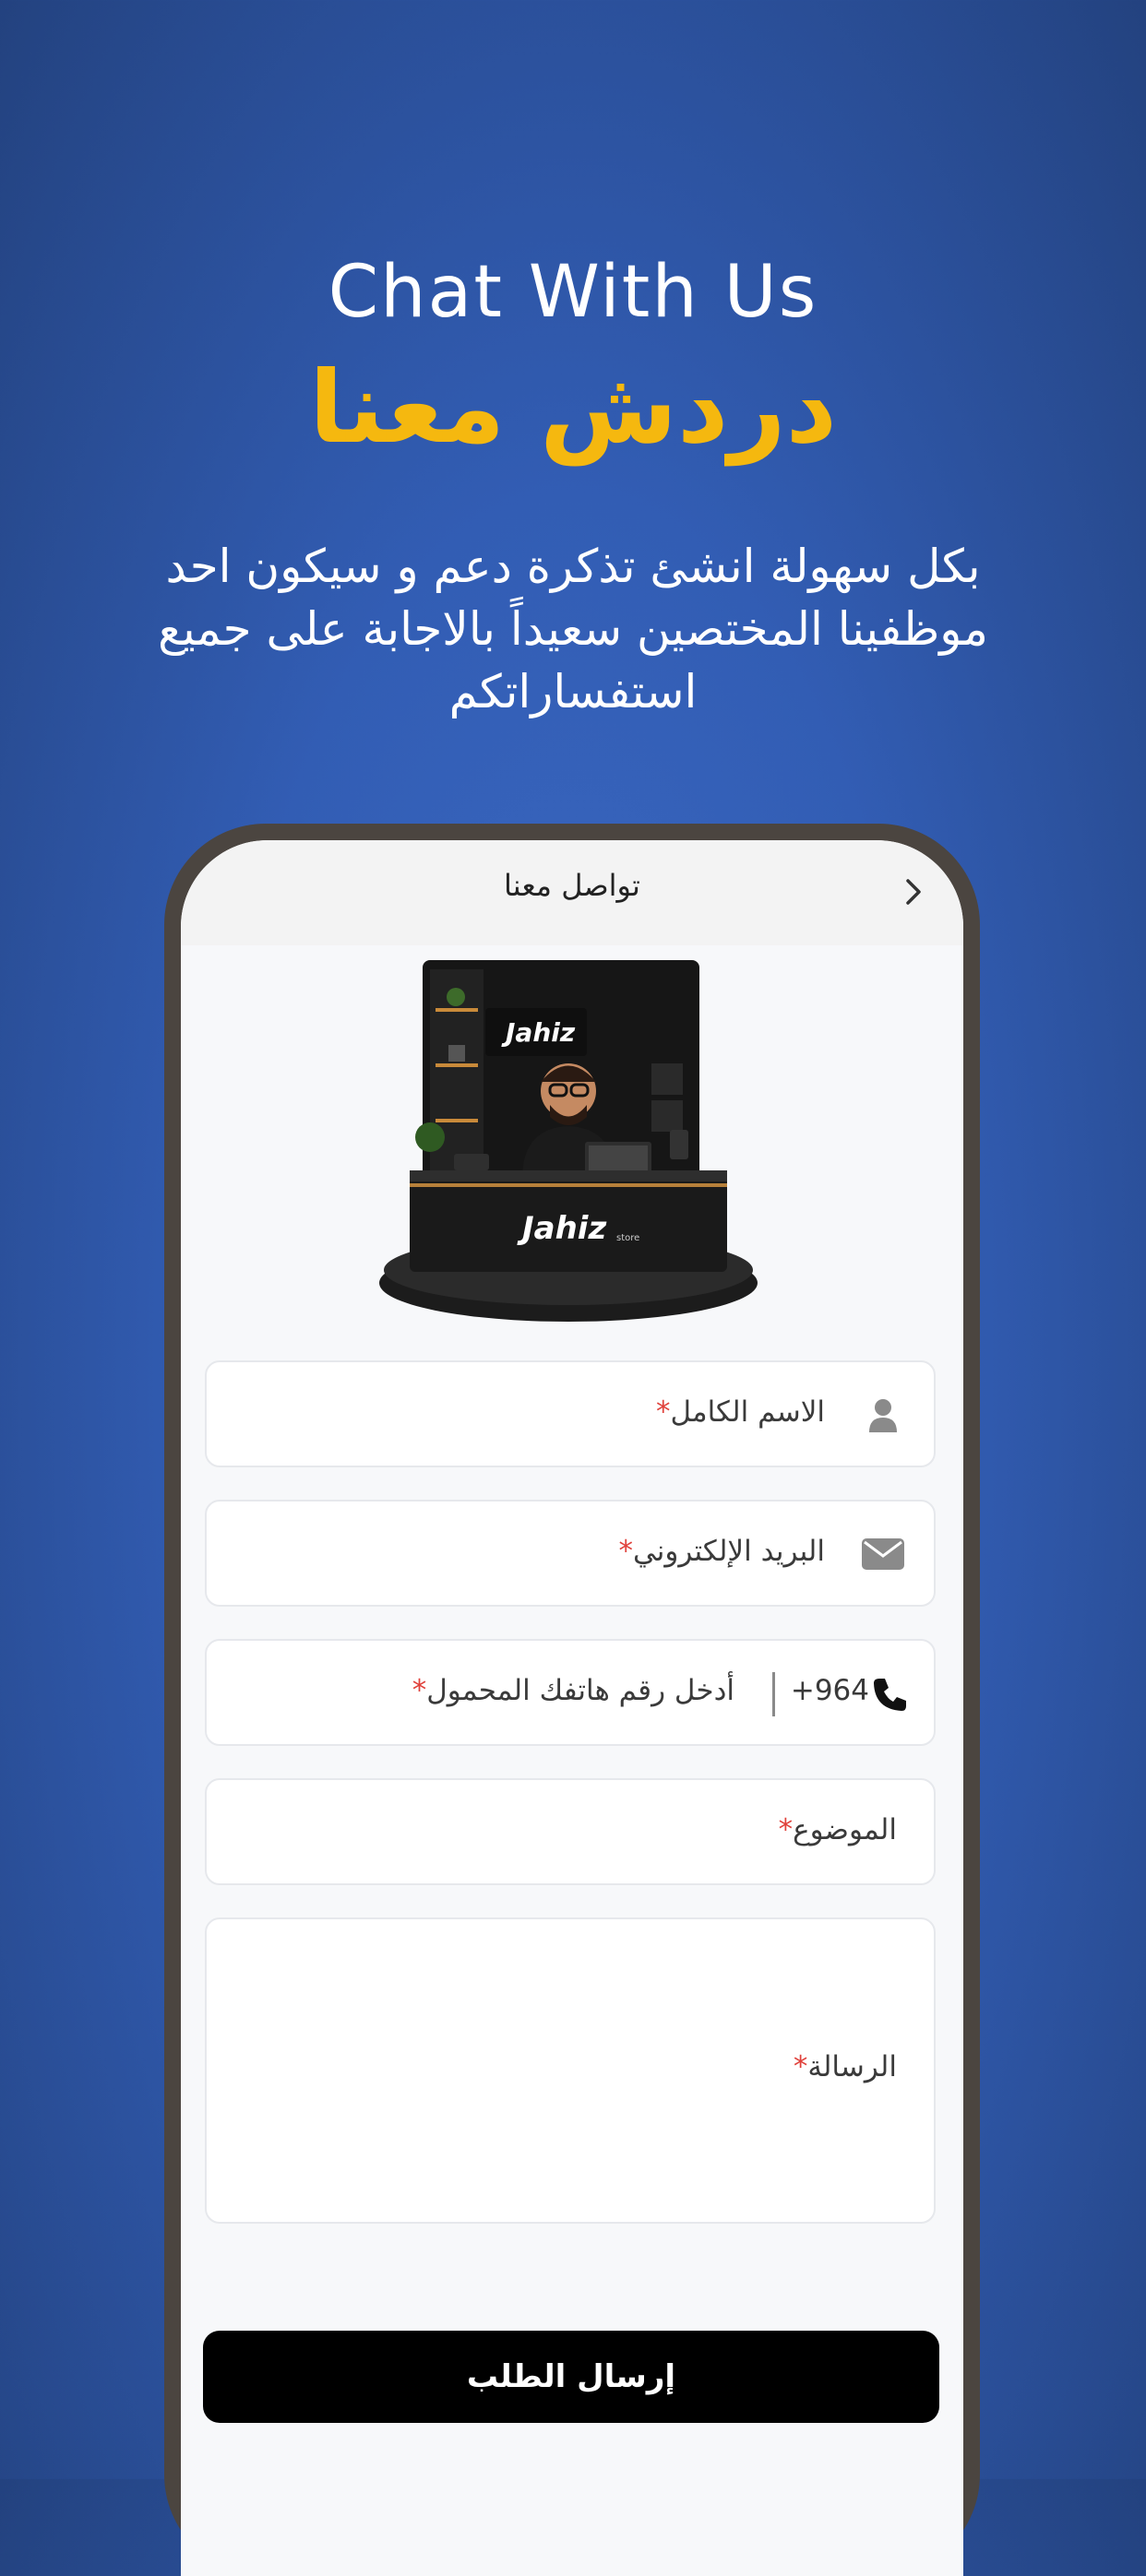  I want to click on full-name-label: الاسم الكامل*, so click(741, 1412).